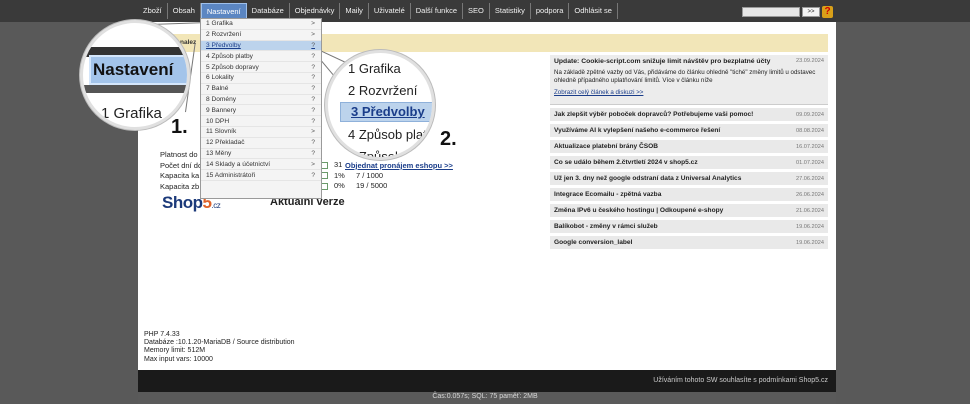 This screenshot has height=404, width=970. I want to click on stat-percent: 0%, so click(339, 185).